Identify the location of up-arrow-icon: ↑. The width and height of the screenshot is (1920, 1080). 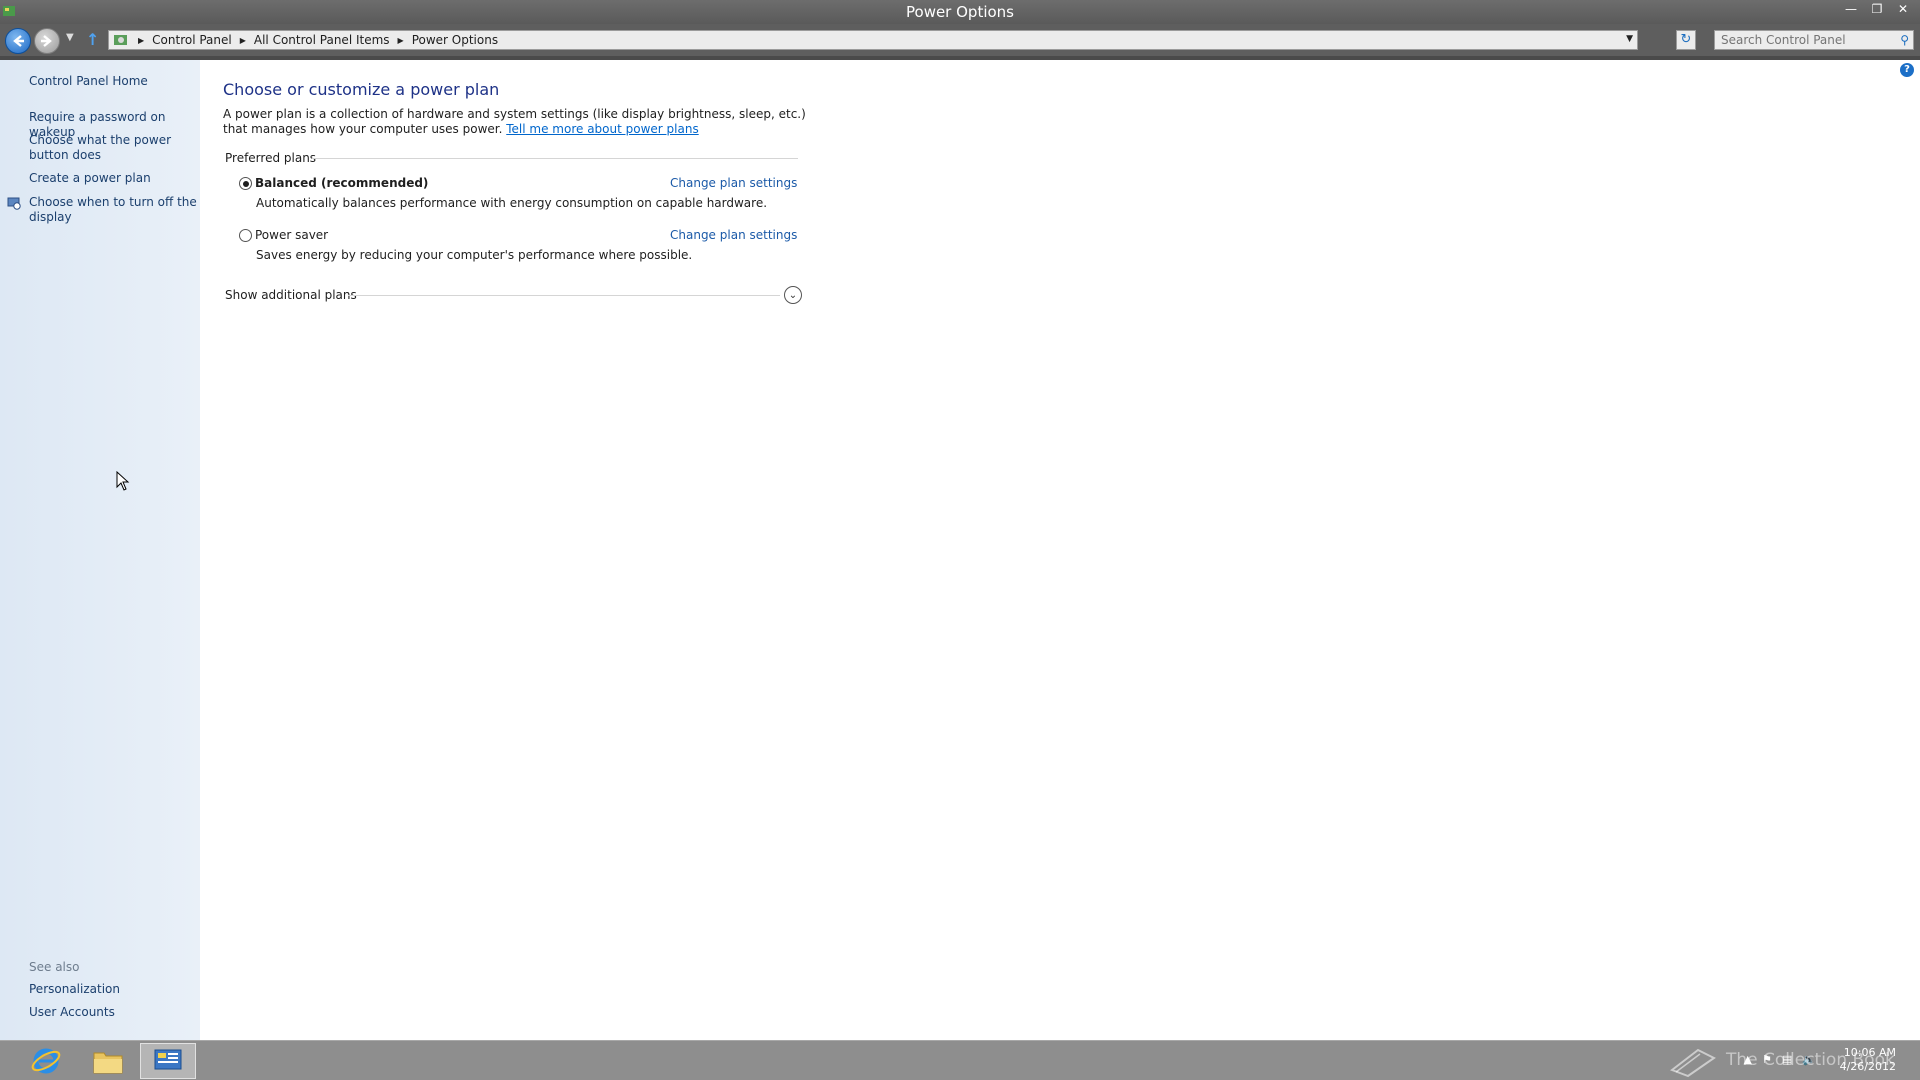
(92, 39).